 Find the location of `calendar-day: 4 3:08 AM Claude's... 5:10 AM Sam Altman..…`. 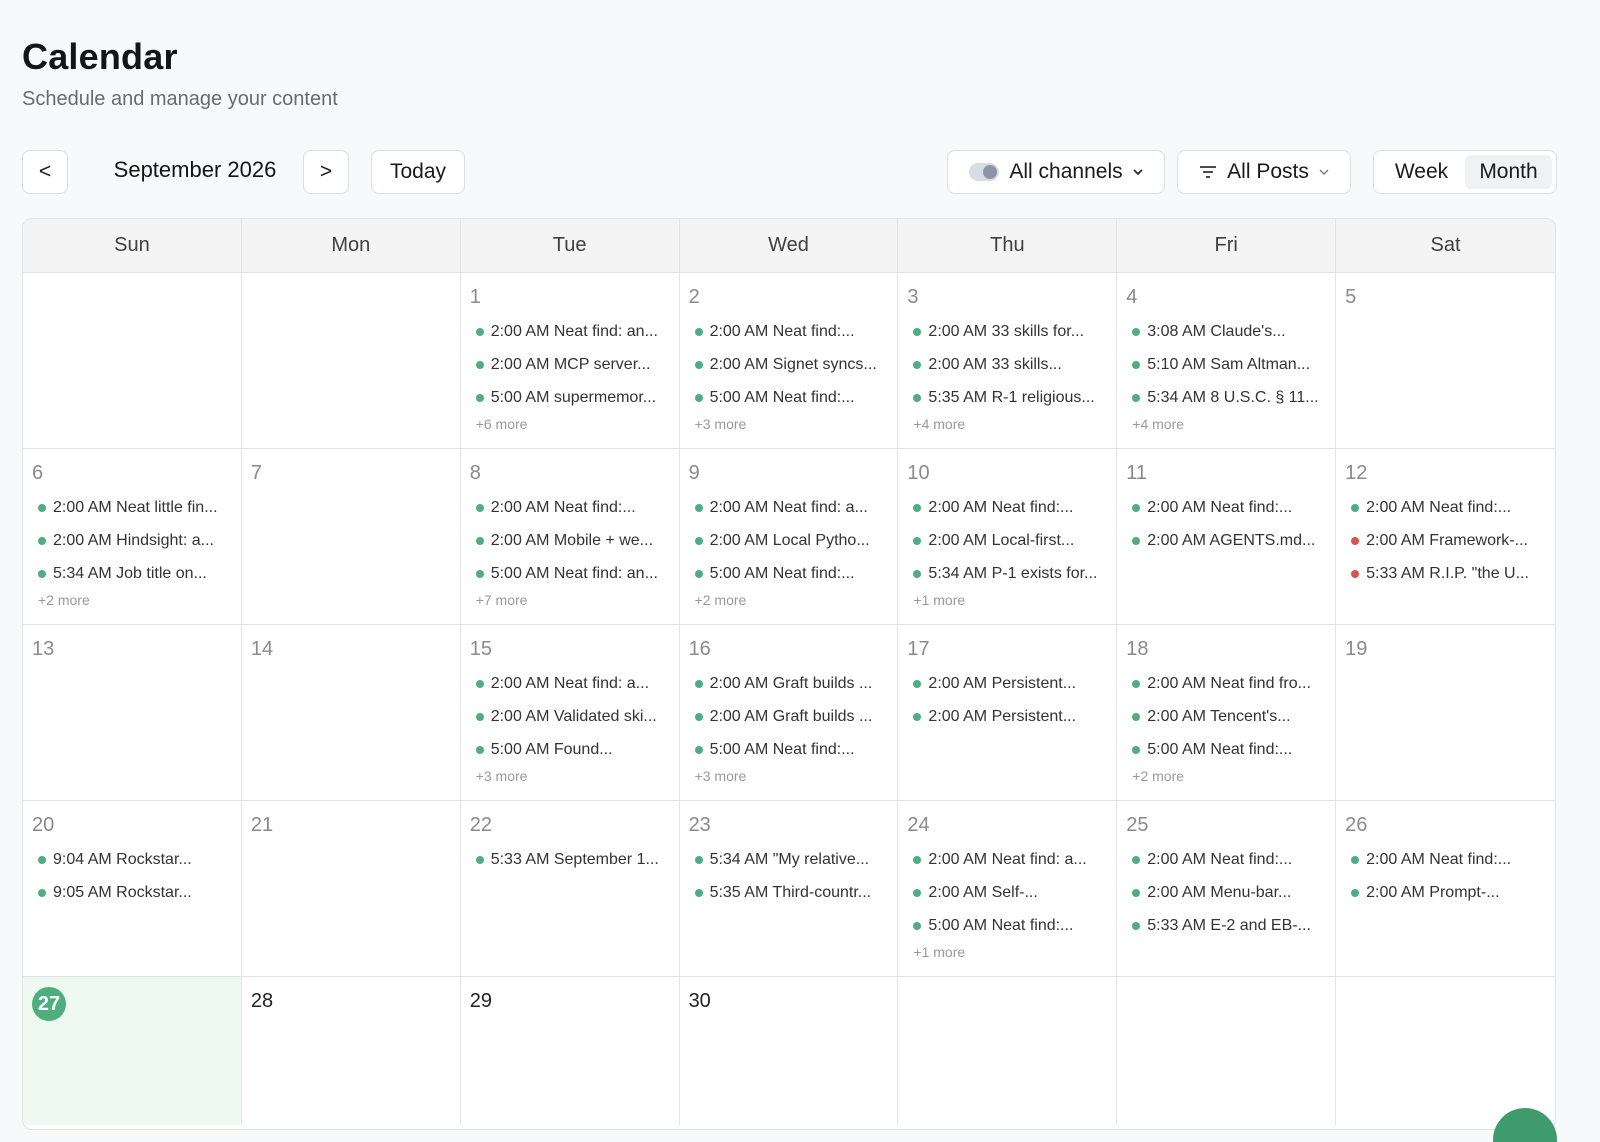

calendar-day: 4 3:08 AM Claude's... 5:10 AM Sam Altman..… is located at coordinates (1227, 361).